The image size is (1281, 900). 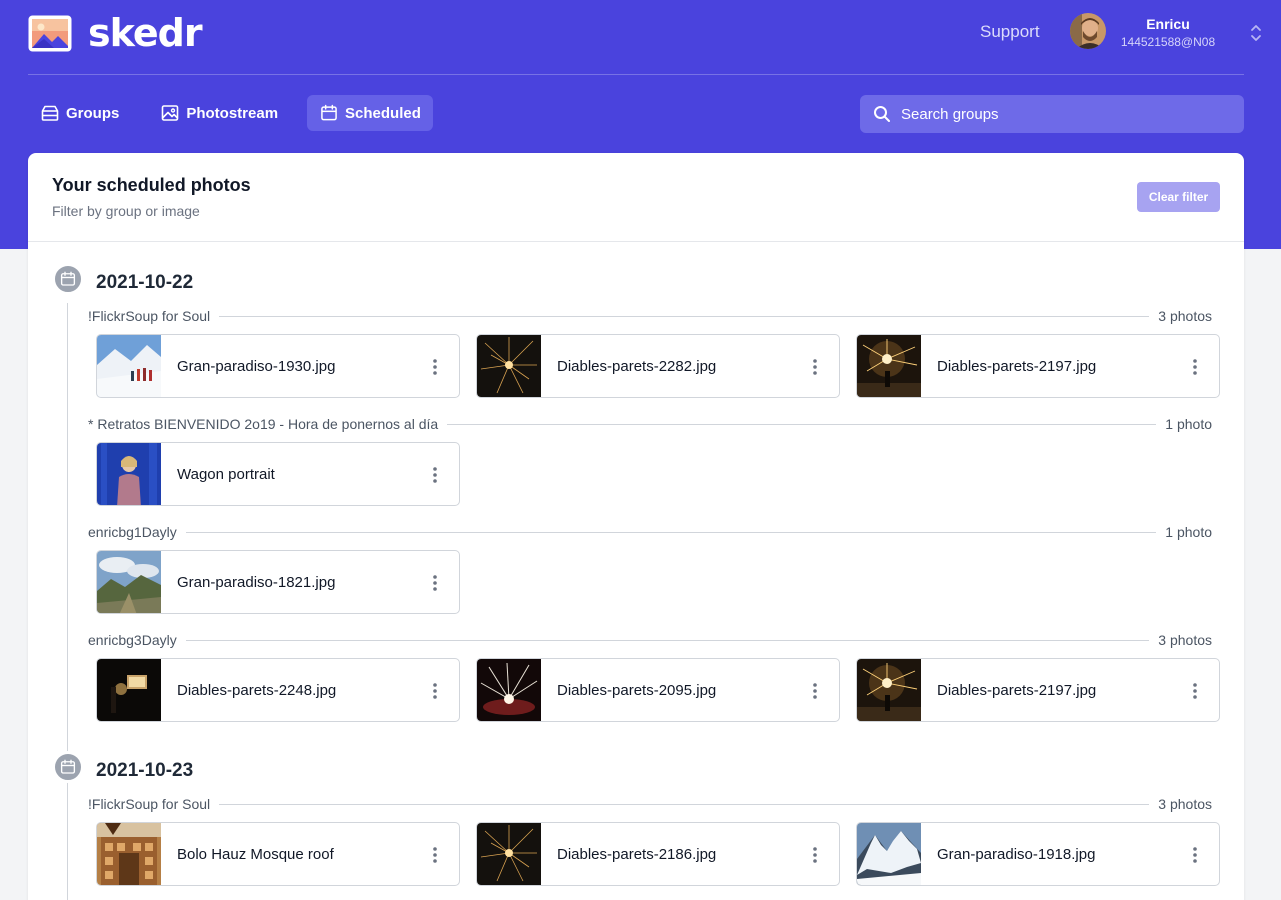 I want to click on avatar, so click(x=1088, y=31).